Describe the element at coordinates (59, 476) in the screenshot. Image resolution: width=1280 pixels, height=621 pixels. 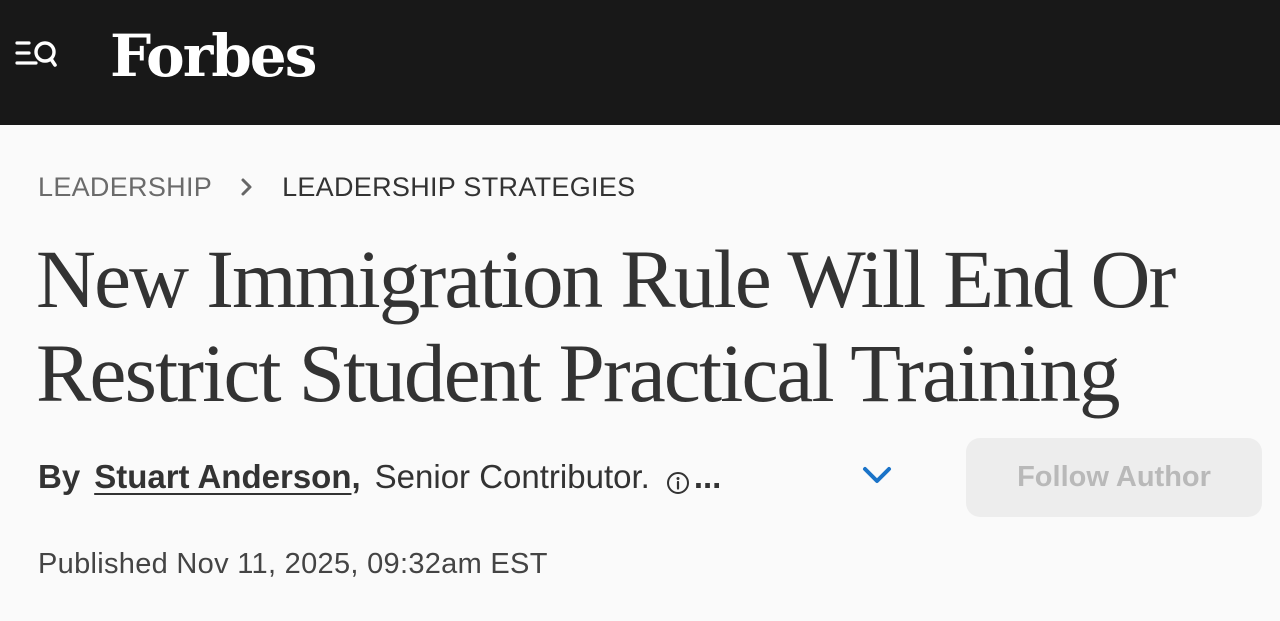
I see `by-label: By` at that location.